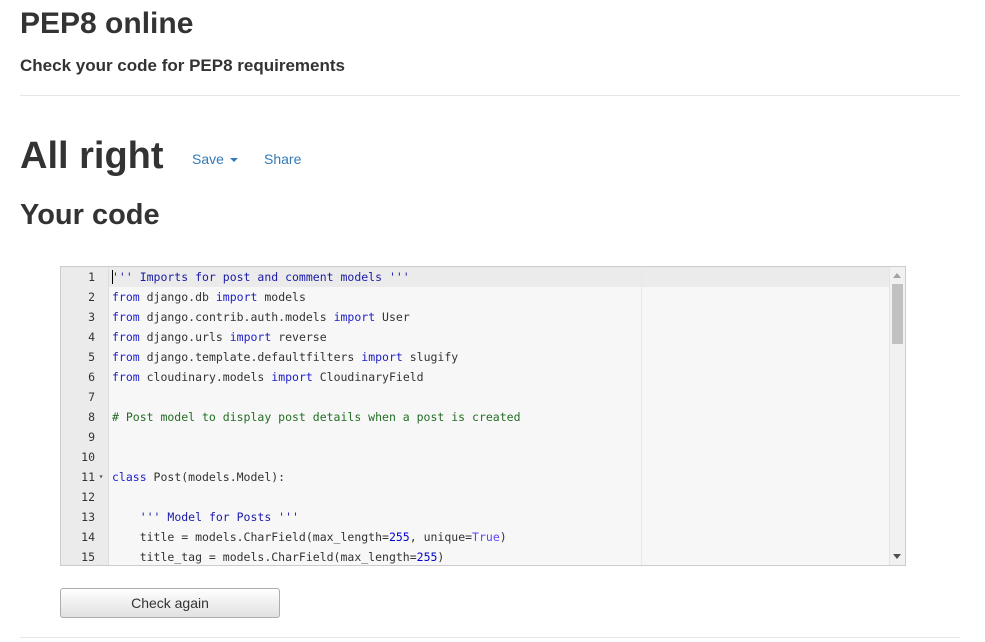  What do you see at coordinates (101, 477) in the screenshot?
I see `fold-toggle-icon: ▾` at bounding box center [101, 477].